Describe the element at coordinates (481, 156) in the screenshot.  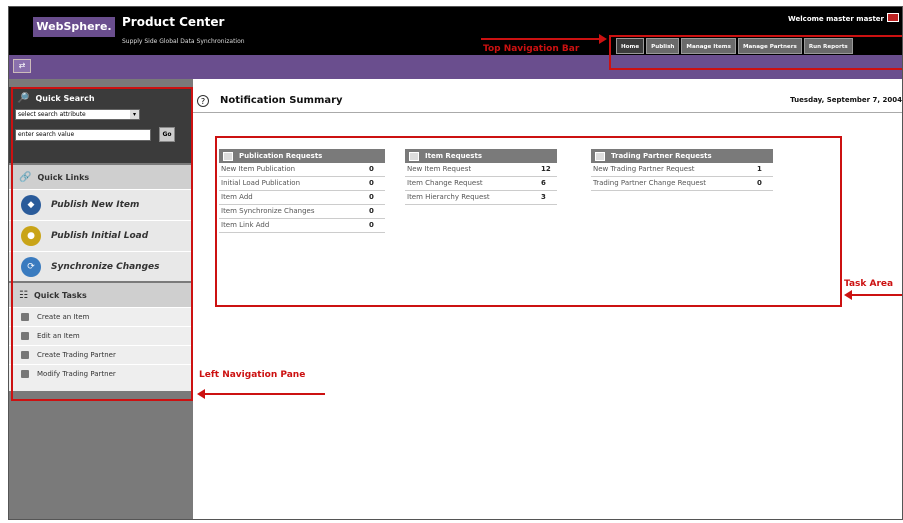
I see `item-requests-header: Item Requests` at that location.